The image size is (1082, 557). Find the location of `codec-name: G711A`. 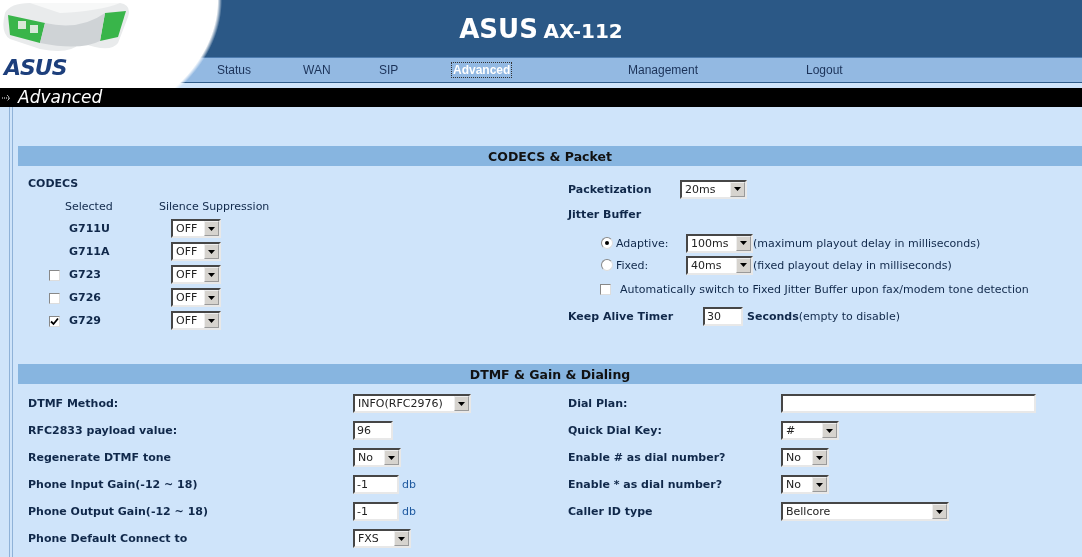

codec-name: G711A is located at coordinates (90, 251).